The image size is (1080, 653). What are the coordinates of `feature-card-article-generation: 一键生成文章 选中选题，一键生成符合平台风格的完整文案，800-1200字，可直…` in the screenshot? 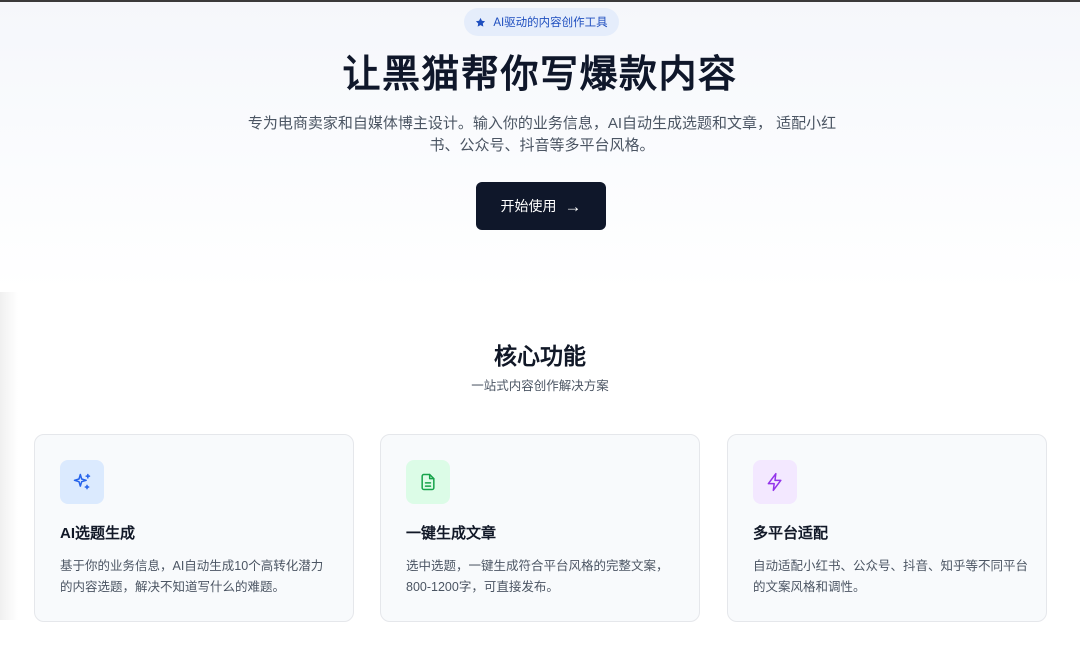 It's located at (540, 528).